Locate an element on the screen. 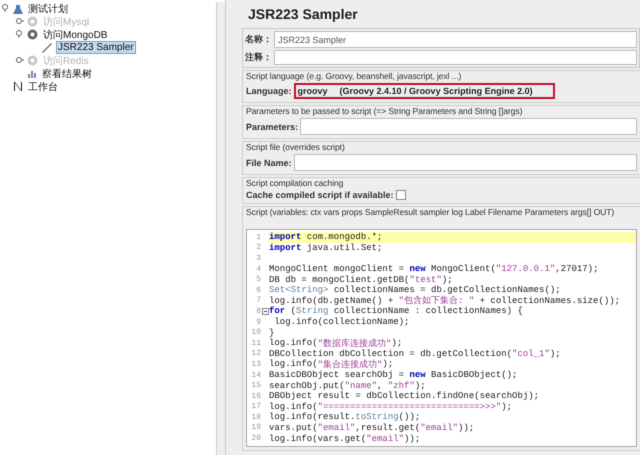 The image size is (640, 455). file-name-field is located at coordinates (465, 162).